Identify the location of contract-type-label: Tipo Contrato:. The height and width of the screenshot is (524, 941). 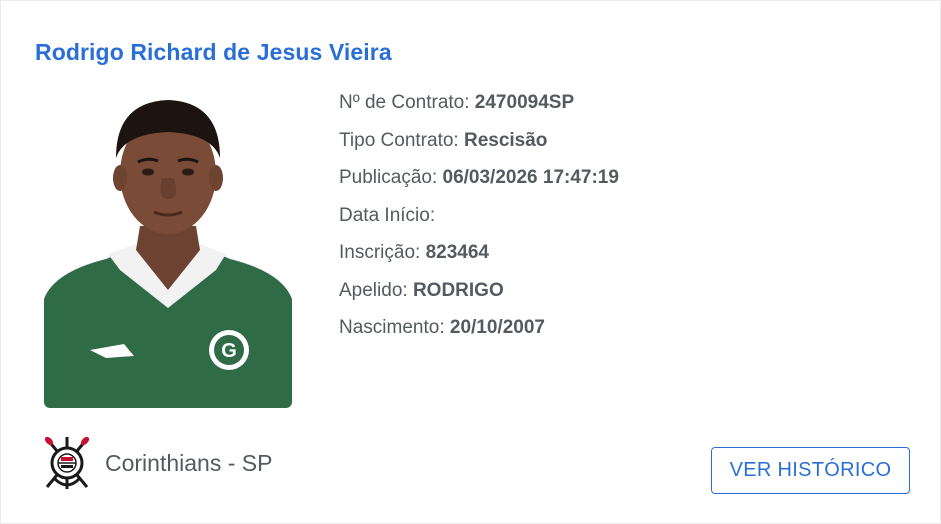
(399, 140).